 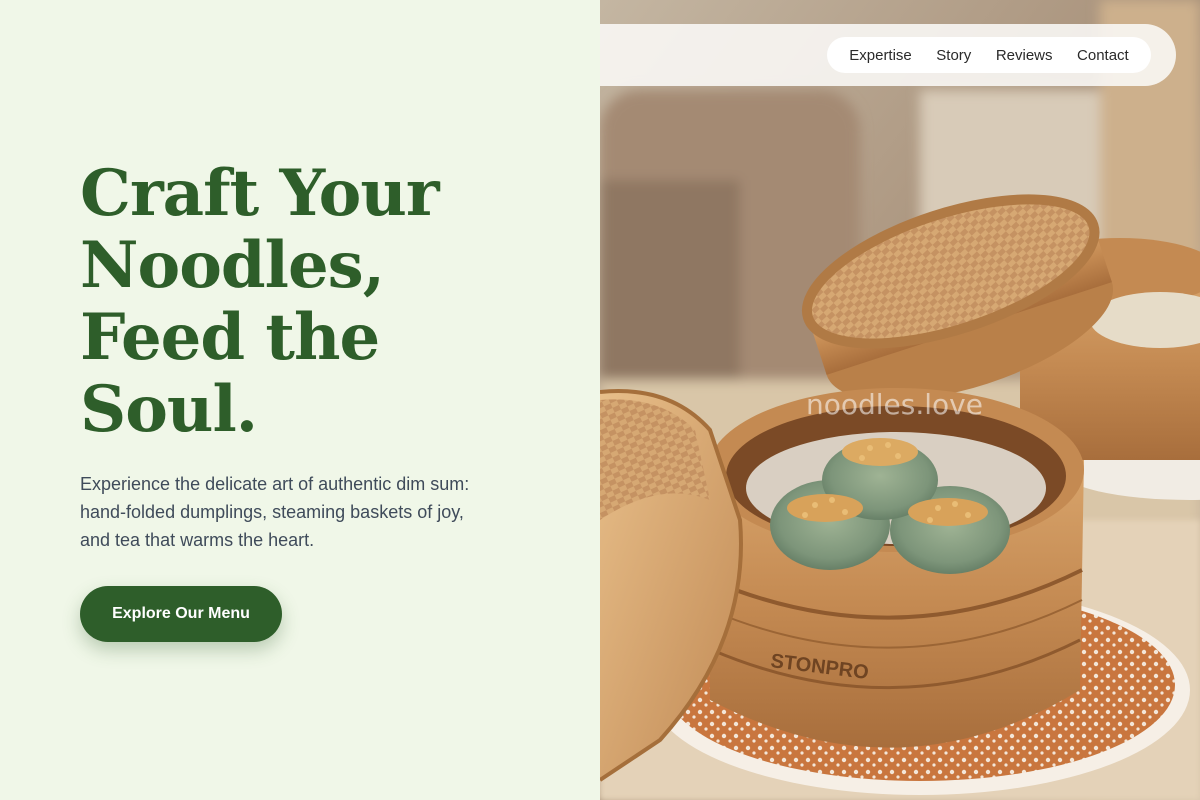 I want to click on nav-link-contact: Contact, so click(x=1103, y=55).